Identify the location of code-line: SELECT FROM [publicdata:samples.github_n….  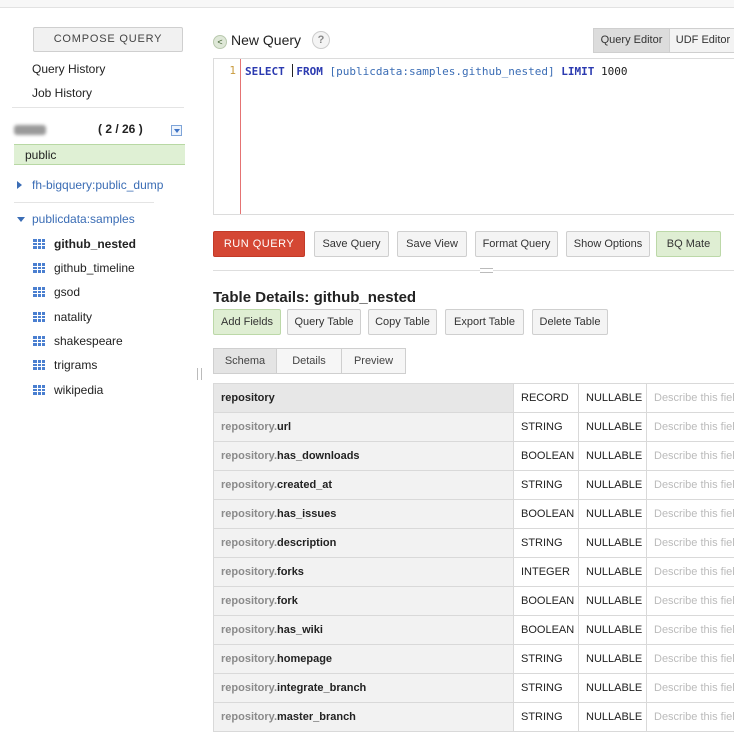
(436, 71).